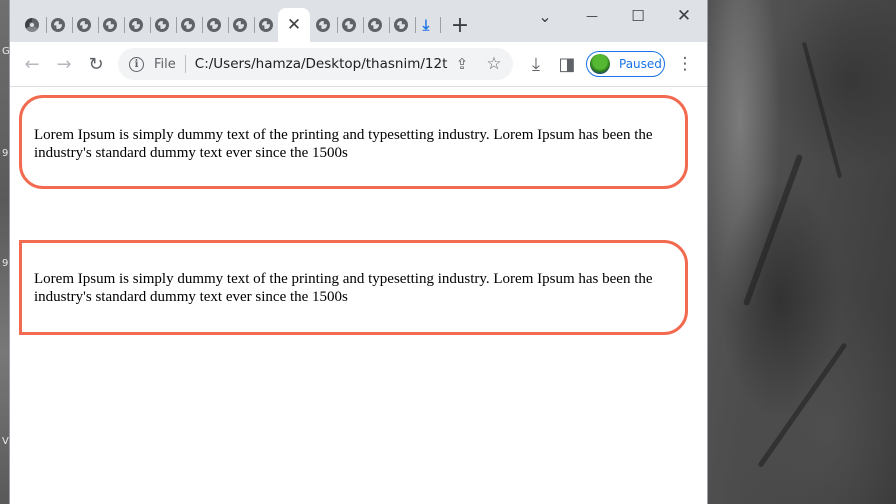  I want to click on new-tab-button: +, so click(460, 25).